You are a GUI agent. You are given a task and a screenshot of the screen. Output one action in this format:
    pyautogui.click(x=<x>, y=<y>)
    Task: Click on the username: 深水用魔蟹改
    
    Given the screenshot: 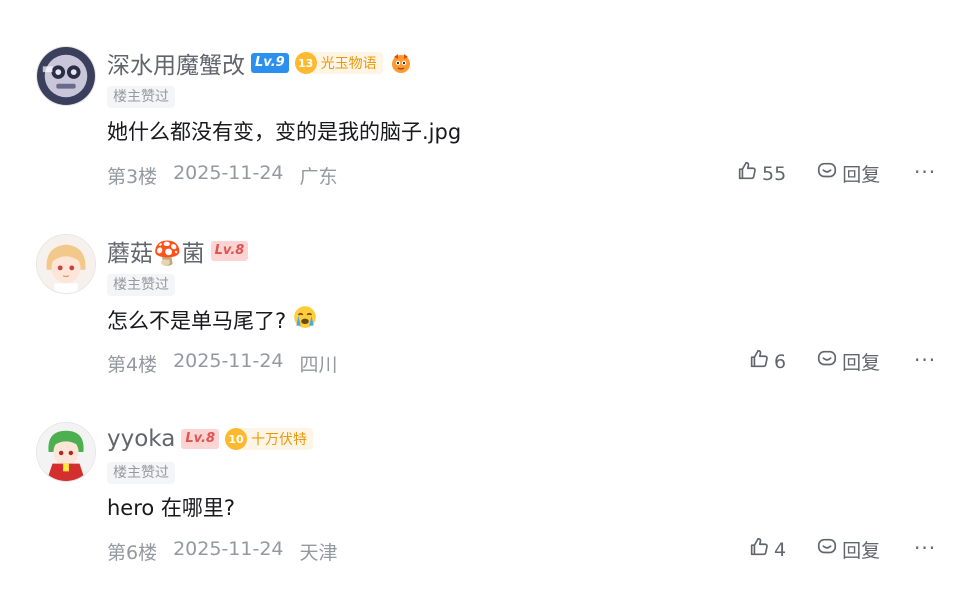 What is the action you would take?
    pyautogui.click(x=176, y=63)
    